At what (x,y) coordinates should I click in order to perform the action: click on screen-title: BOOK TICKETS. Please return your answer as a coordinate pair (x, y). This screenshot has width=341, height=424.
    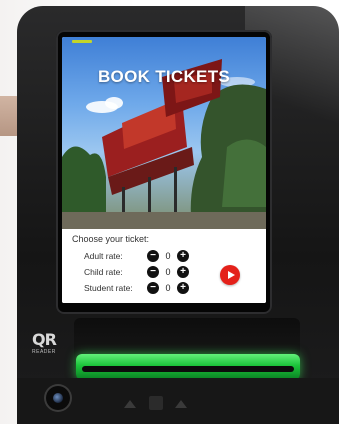
    Looking at the image, I should click on (164, 76).